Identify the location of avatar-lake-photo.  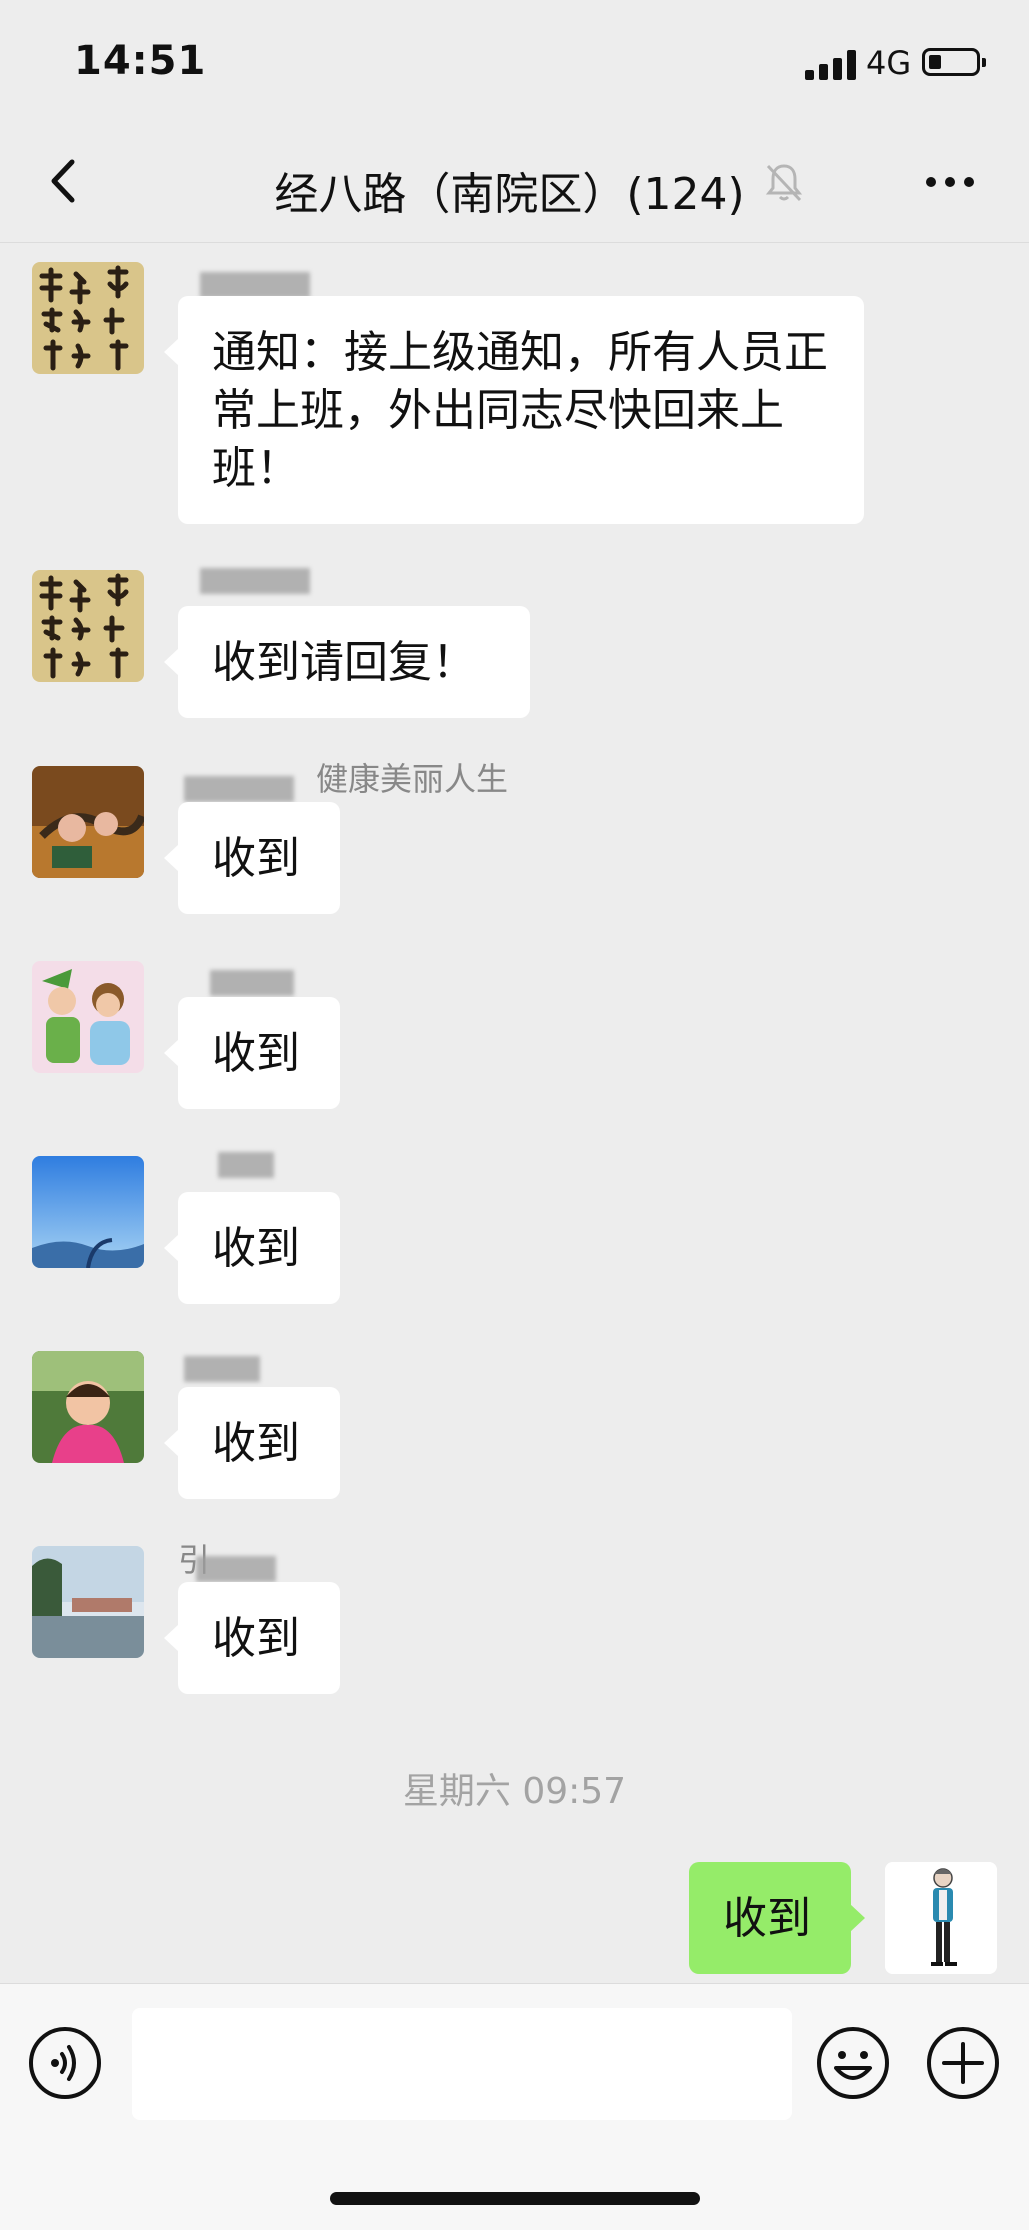
(88, 1602).